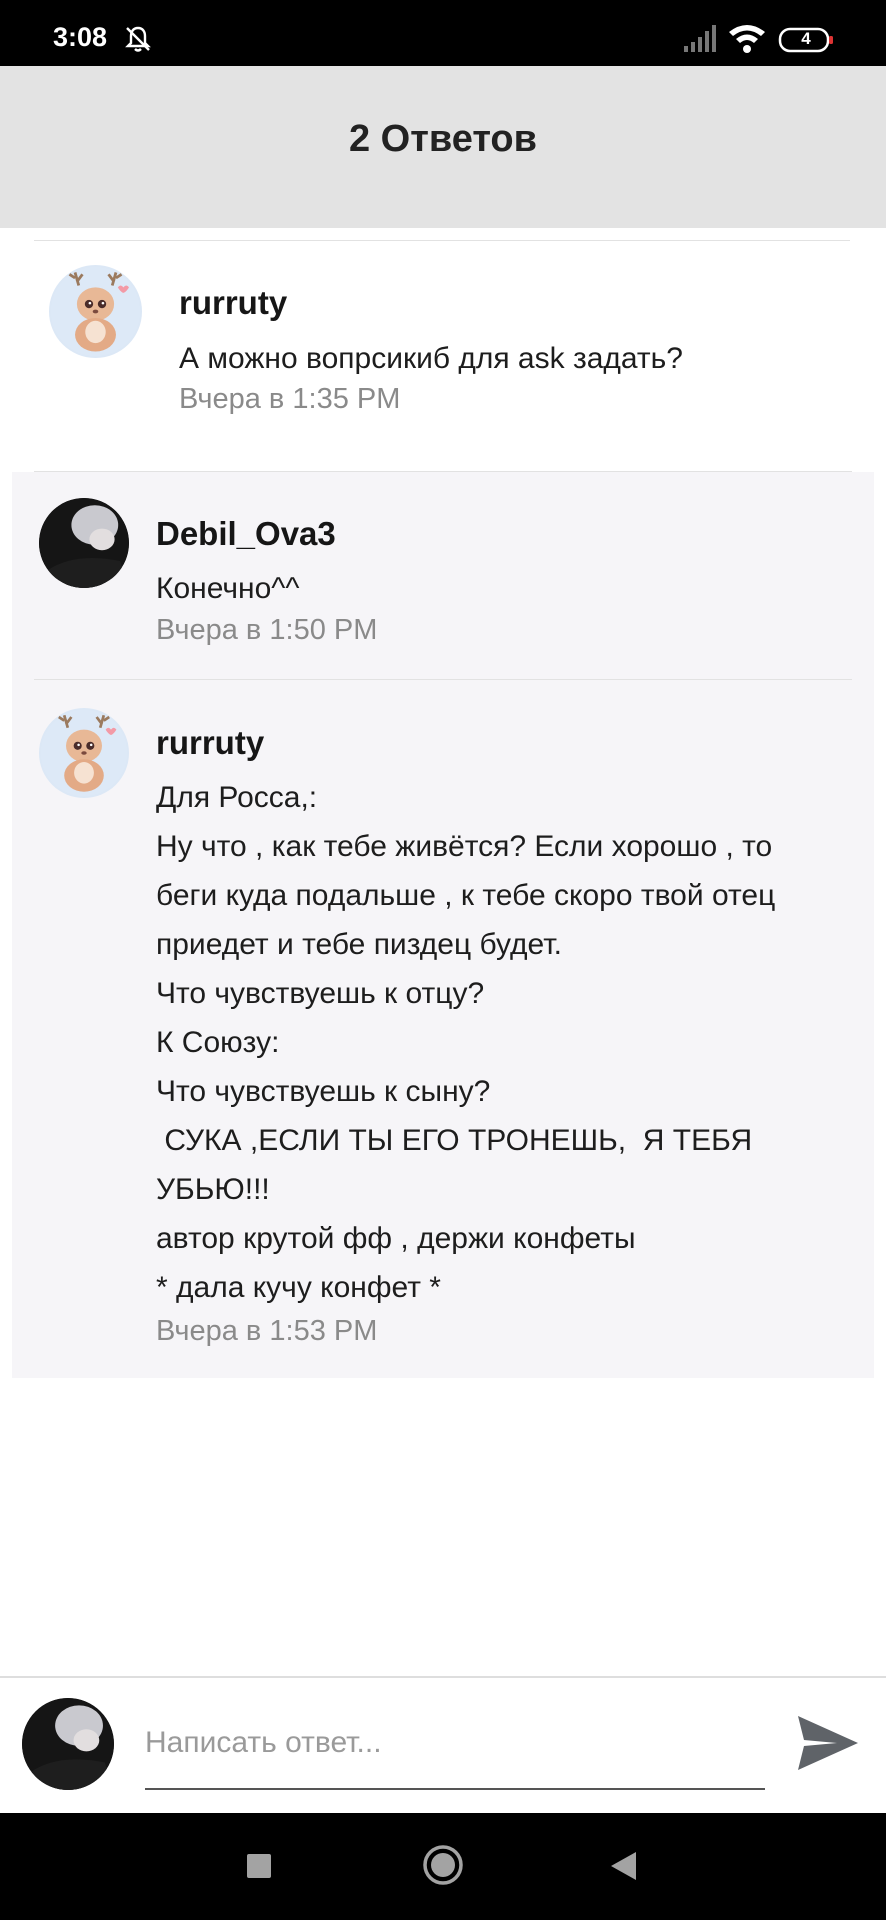  What do you see at coordinates (218, 1042) in the screenshot?
I see `reply-line: К Союзу:` at bounding box center [218, 1042].